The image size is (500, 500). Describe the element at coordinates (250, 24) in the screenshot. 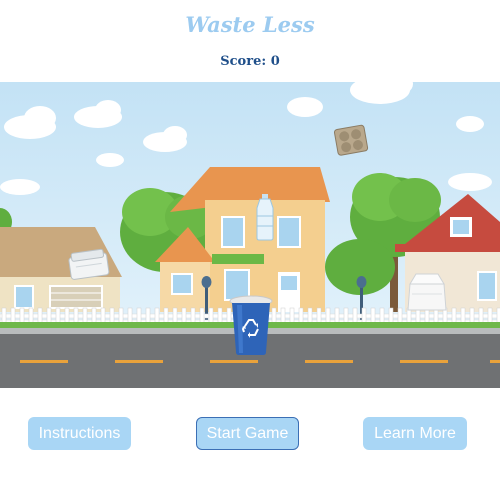

I see `game-title: Waste Less` at that location.